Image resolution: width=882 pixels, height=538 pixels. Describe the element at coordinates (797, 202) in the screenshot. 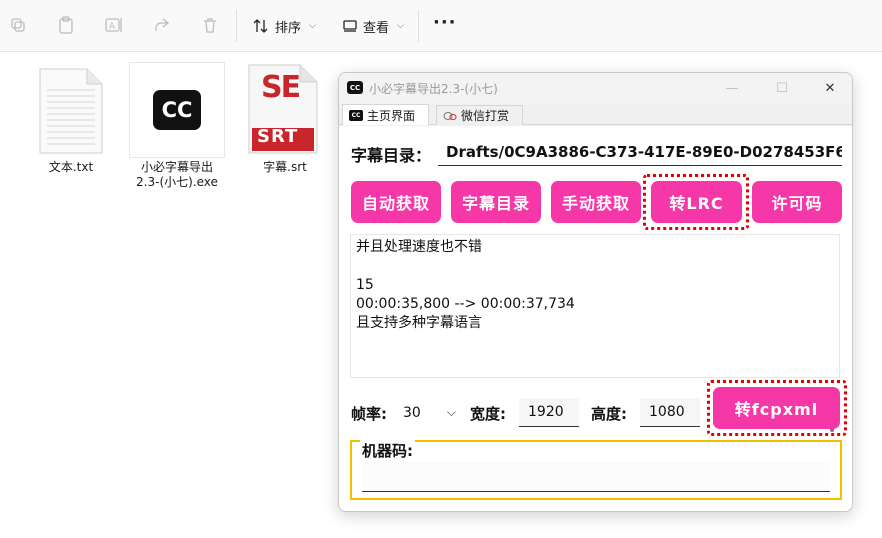

I see `license-button: 许可码` at that location.